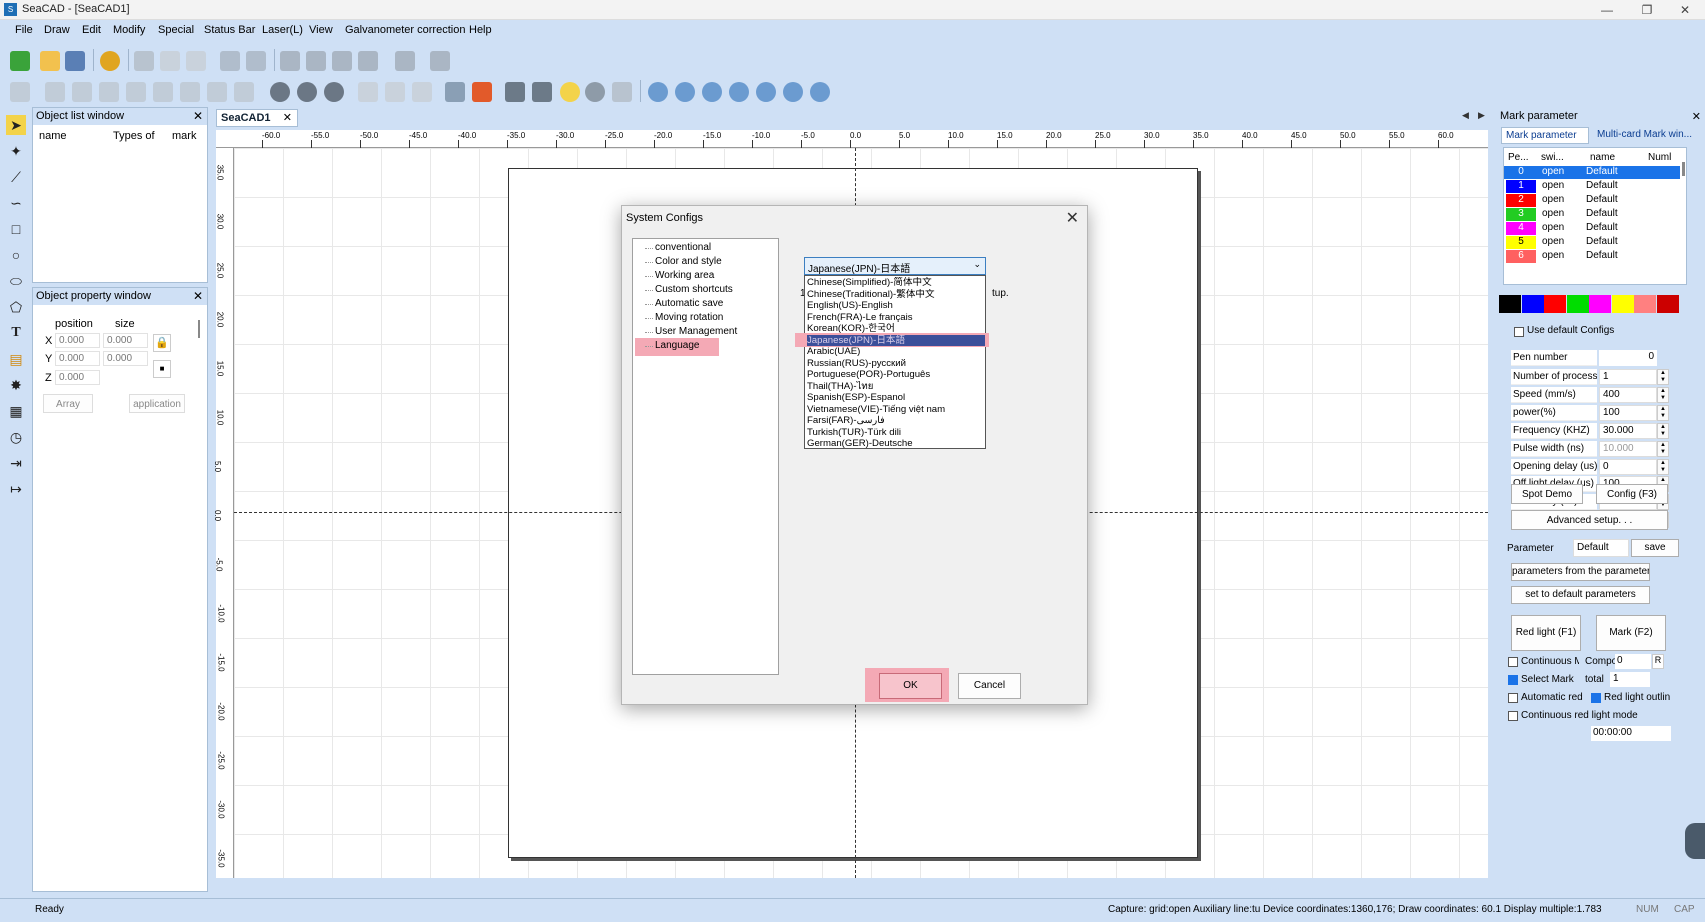 The height and width of the screenshot is (922, 1705). What do you see at coordinates (896, 421) in the screenshot?
I see `language-option: Farsi(FAR)-فارسی` at bounding box center [896, 421].